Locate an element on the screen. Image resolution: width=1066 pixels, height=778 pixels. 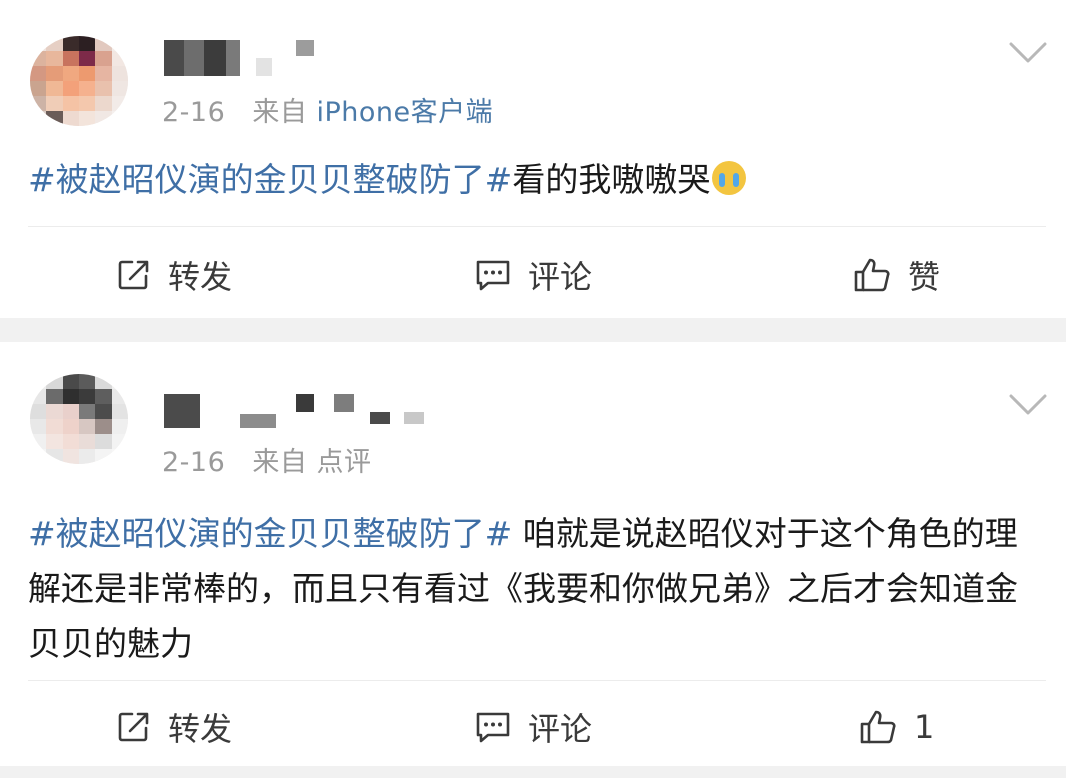
action-bar: 转发 评论 赞 is located at coordinates (533, 275).